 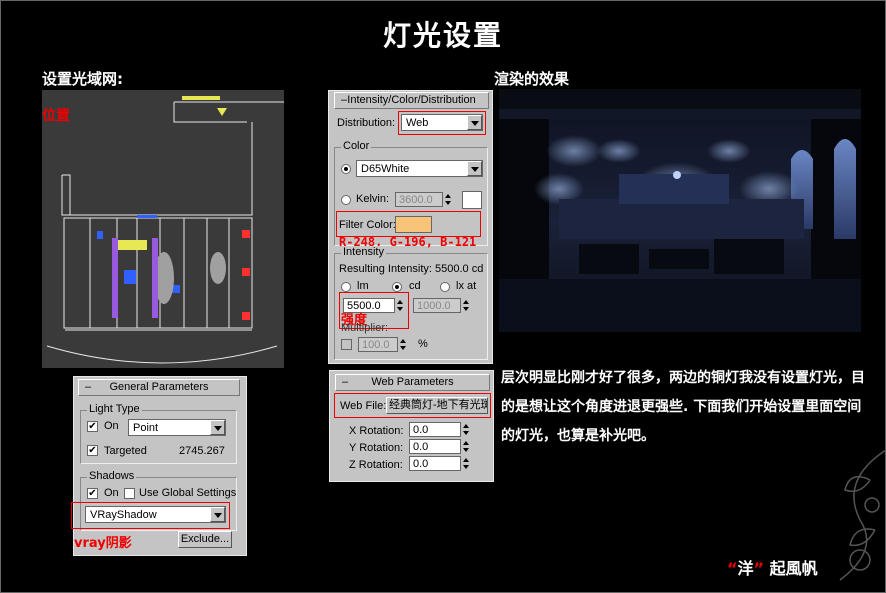 What do you see at coordinates (442, 123) in the screenshot?
I see `distribution-highlight` at bounding box center [442, 123].